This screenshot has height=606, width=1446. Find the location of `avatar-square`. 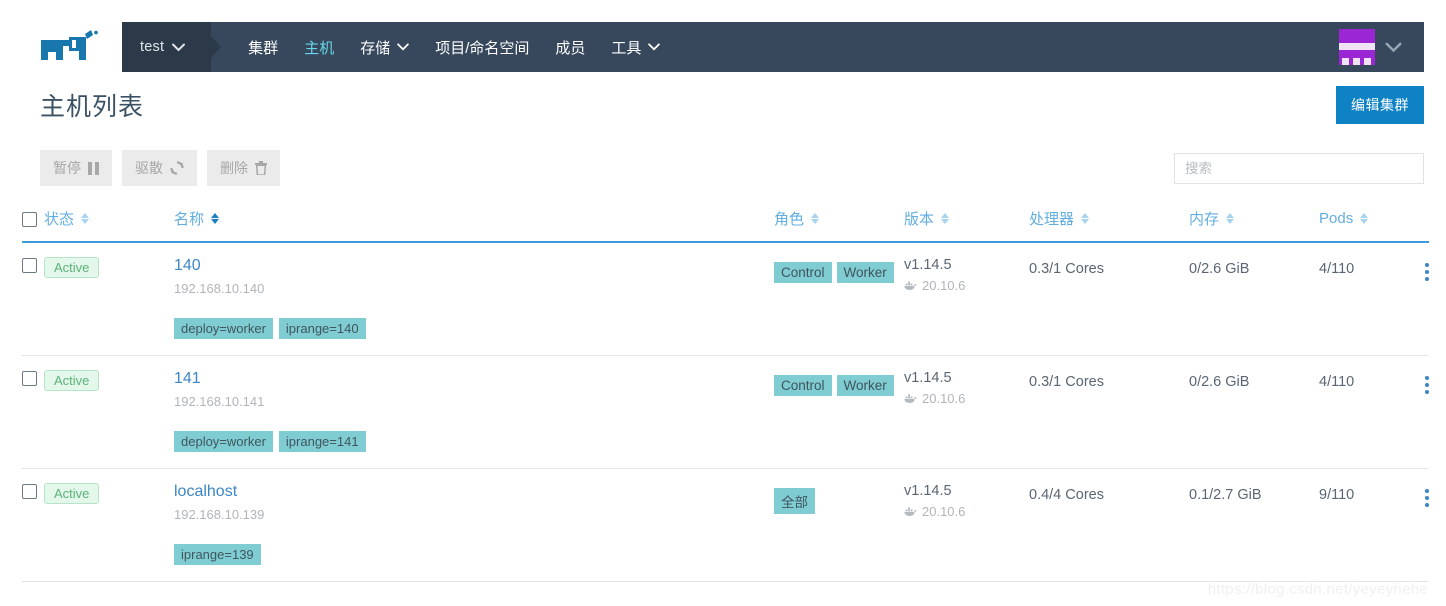

avatar-square is located at coordinates (1356, 61).